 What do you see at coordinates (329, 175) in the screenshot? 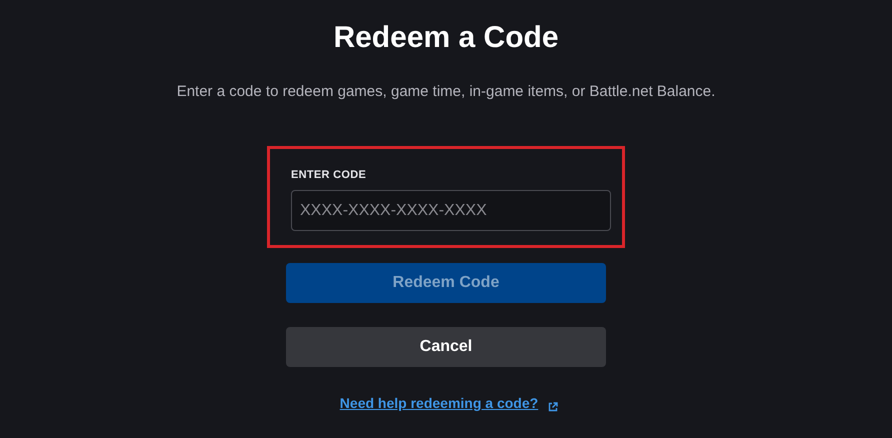
I see `field-label: ENTER CODE` at bounding box center [329, 175].